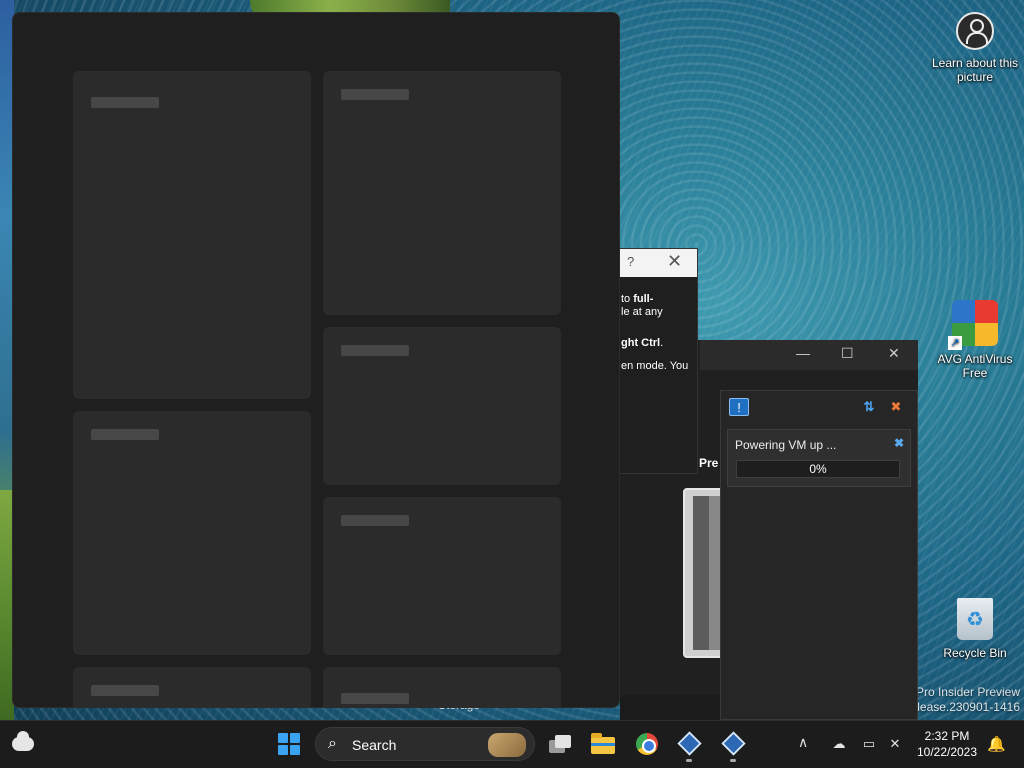  I want to click on windows-logo-icon, so click(283, 738).